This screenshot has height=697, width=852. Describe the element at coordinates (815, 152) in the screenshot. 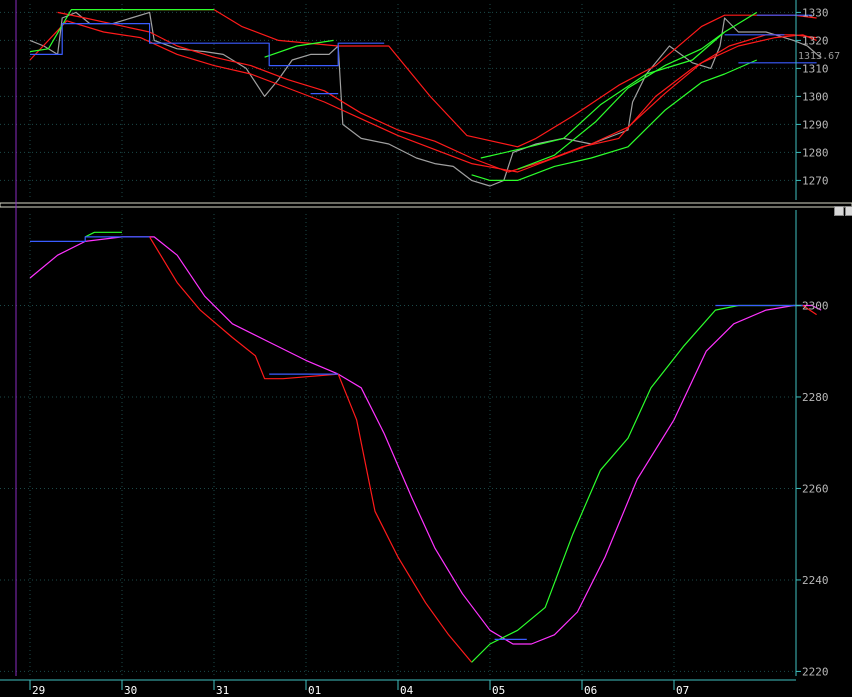

I see `y-tick-label: 1280` at that location.